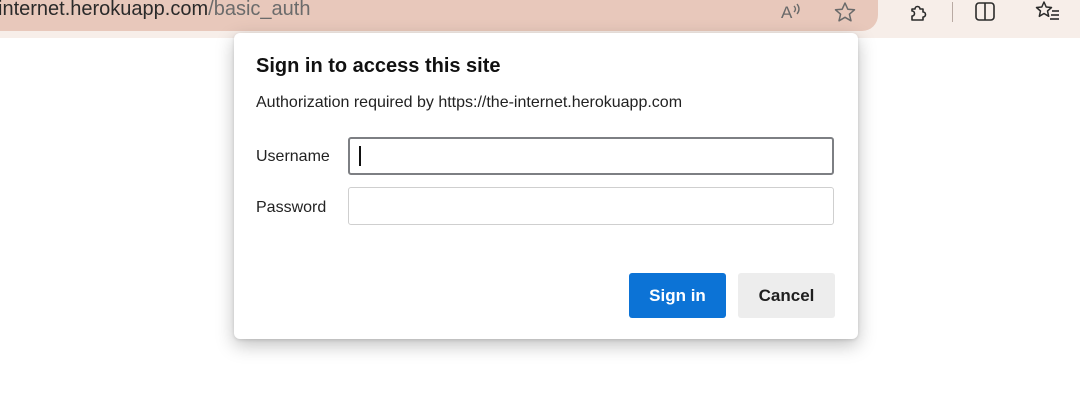 This screenshot has width=1080, height=406. Describe the element at coordinates (591, 206) in the screenshot. I see `password-field` at that location.